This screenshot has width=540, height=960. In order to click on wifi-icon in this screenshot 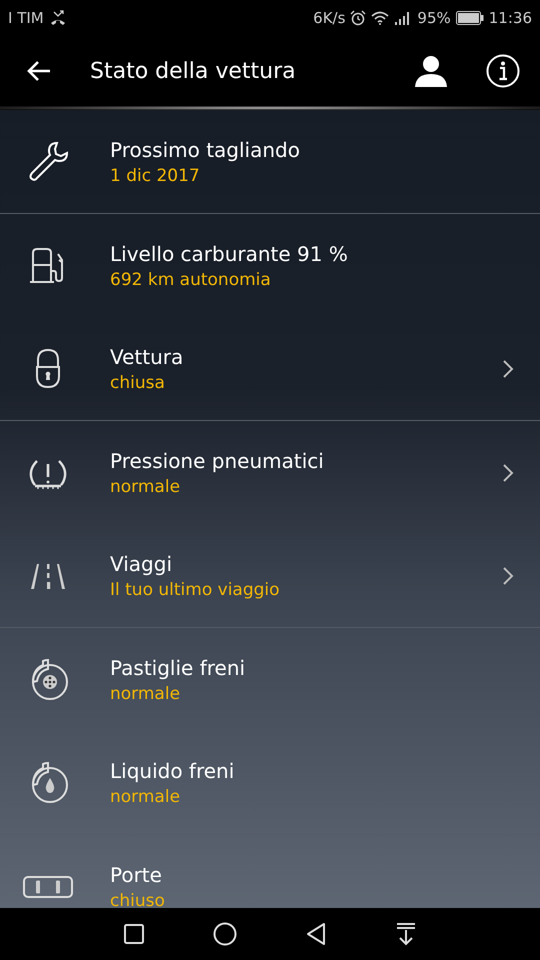, I will do `click(380, 18)`.